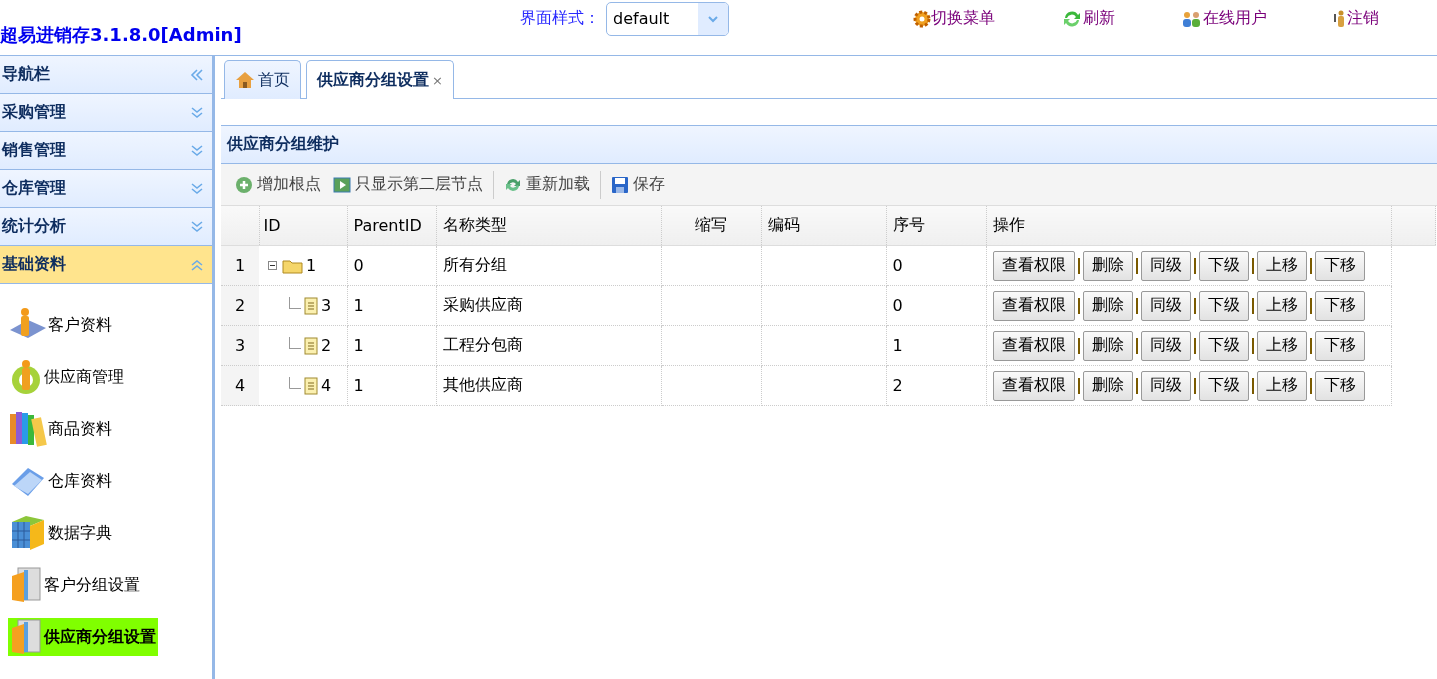  Describe the element at coordinates (83, 637) in the screenshot. I see `nav-item: 供应商分组设置` at that location.